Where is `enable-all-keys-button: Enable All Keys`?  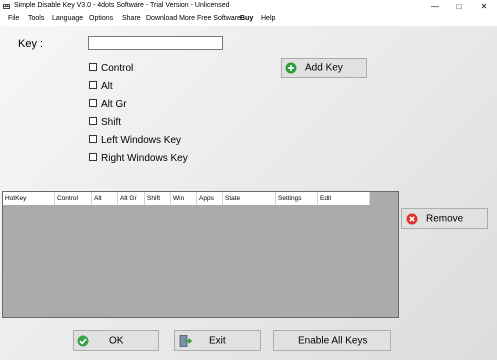
enable-all-keys-button: Enable All Keys is located at coordinates (332, 340).